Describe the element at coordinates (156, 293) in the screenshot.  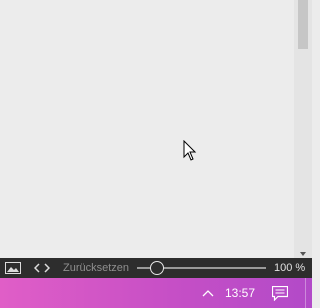
I see `windows-taskbar: 13:57` at that location.